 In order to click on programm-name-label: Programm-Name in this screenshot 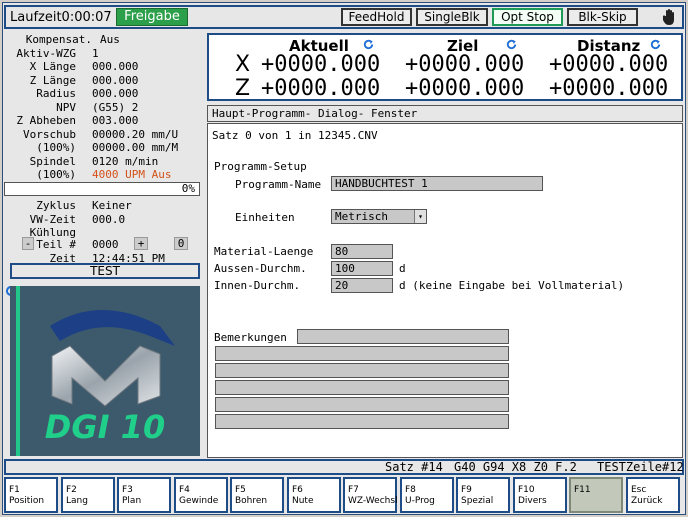, I will do `click(278, 184)`.